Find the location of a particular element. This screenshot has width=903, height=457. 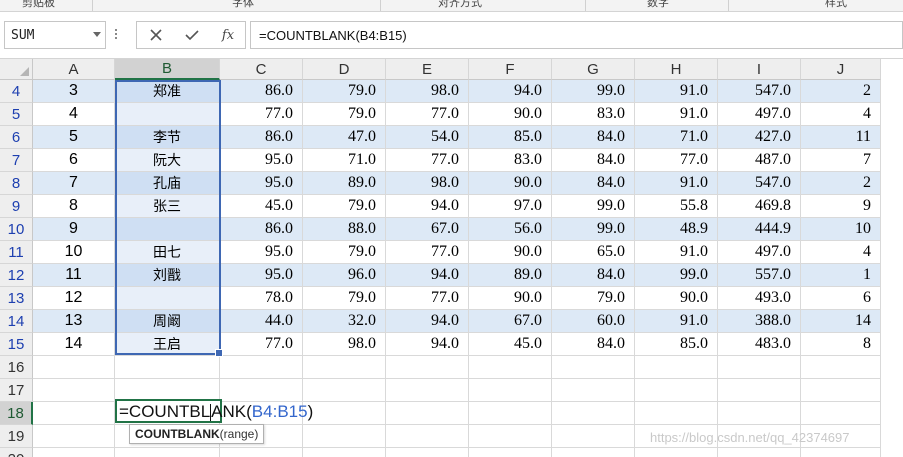

cell-e4: 98.0 is located at coordinates (427, 91).